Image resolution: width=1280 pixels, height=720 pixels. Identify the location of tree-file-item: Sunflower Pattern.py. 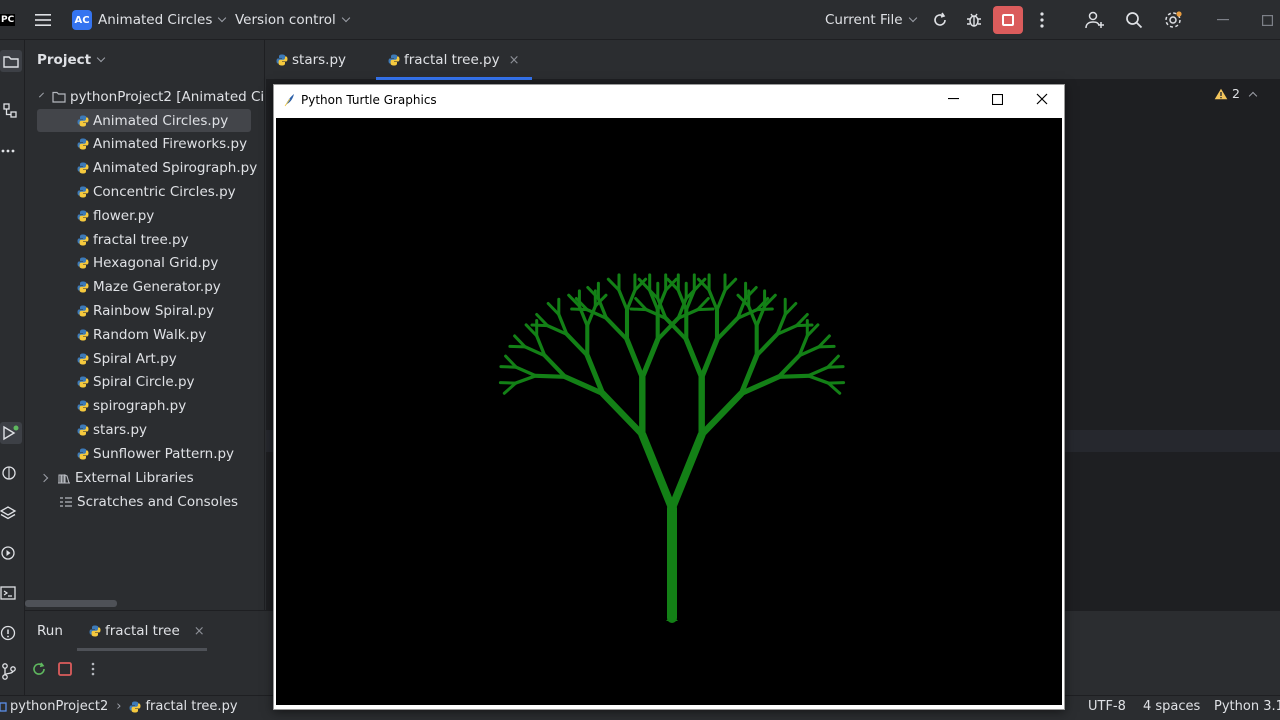
(144, 453).